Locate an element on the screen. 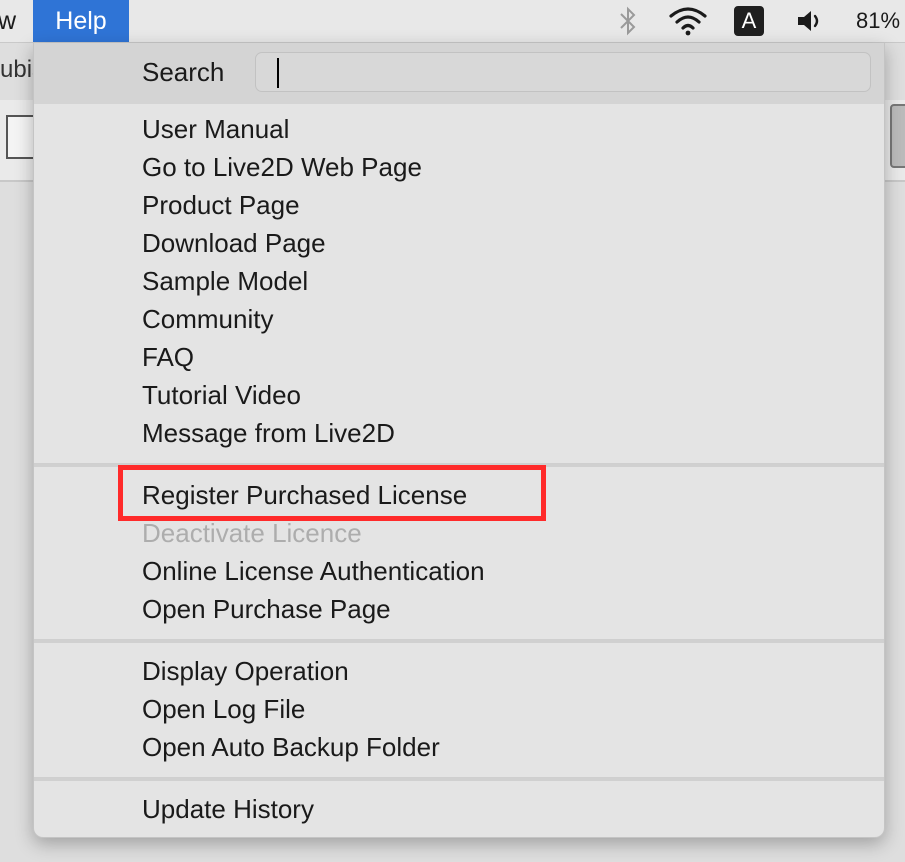  input-source-icon: A is located at coordinates (749, 21).